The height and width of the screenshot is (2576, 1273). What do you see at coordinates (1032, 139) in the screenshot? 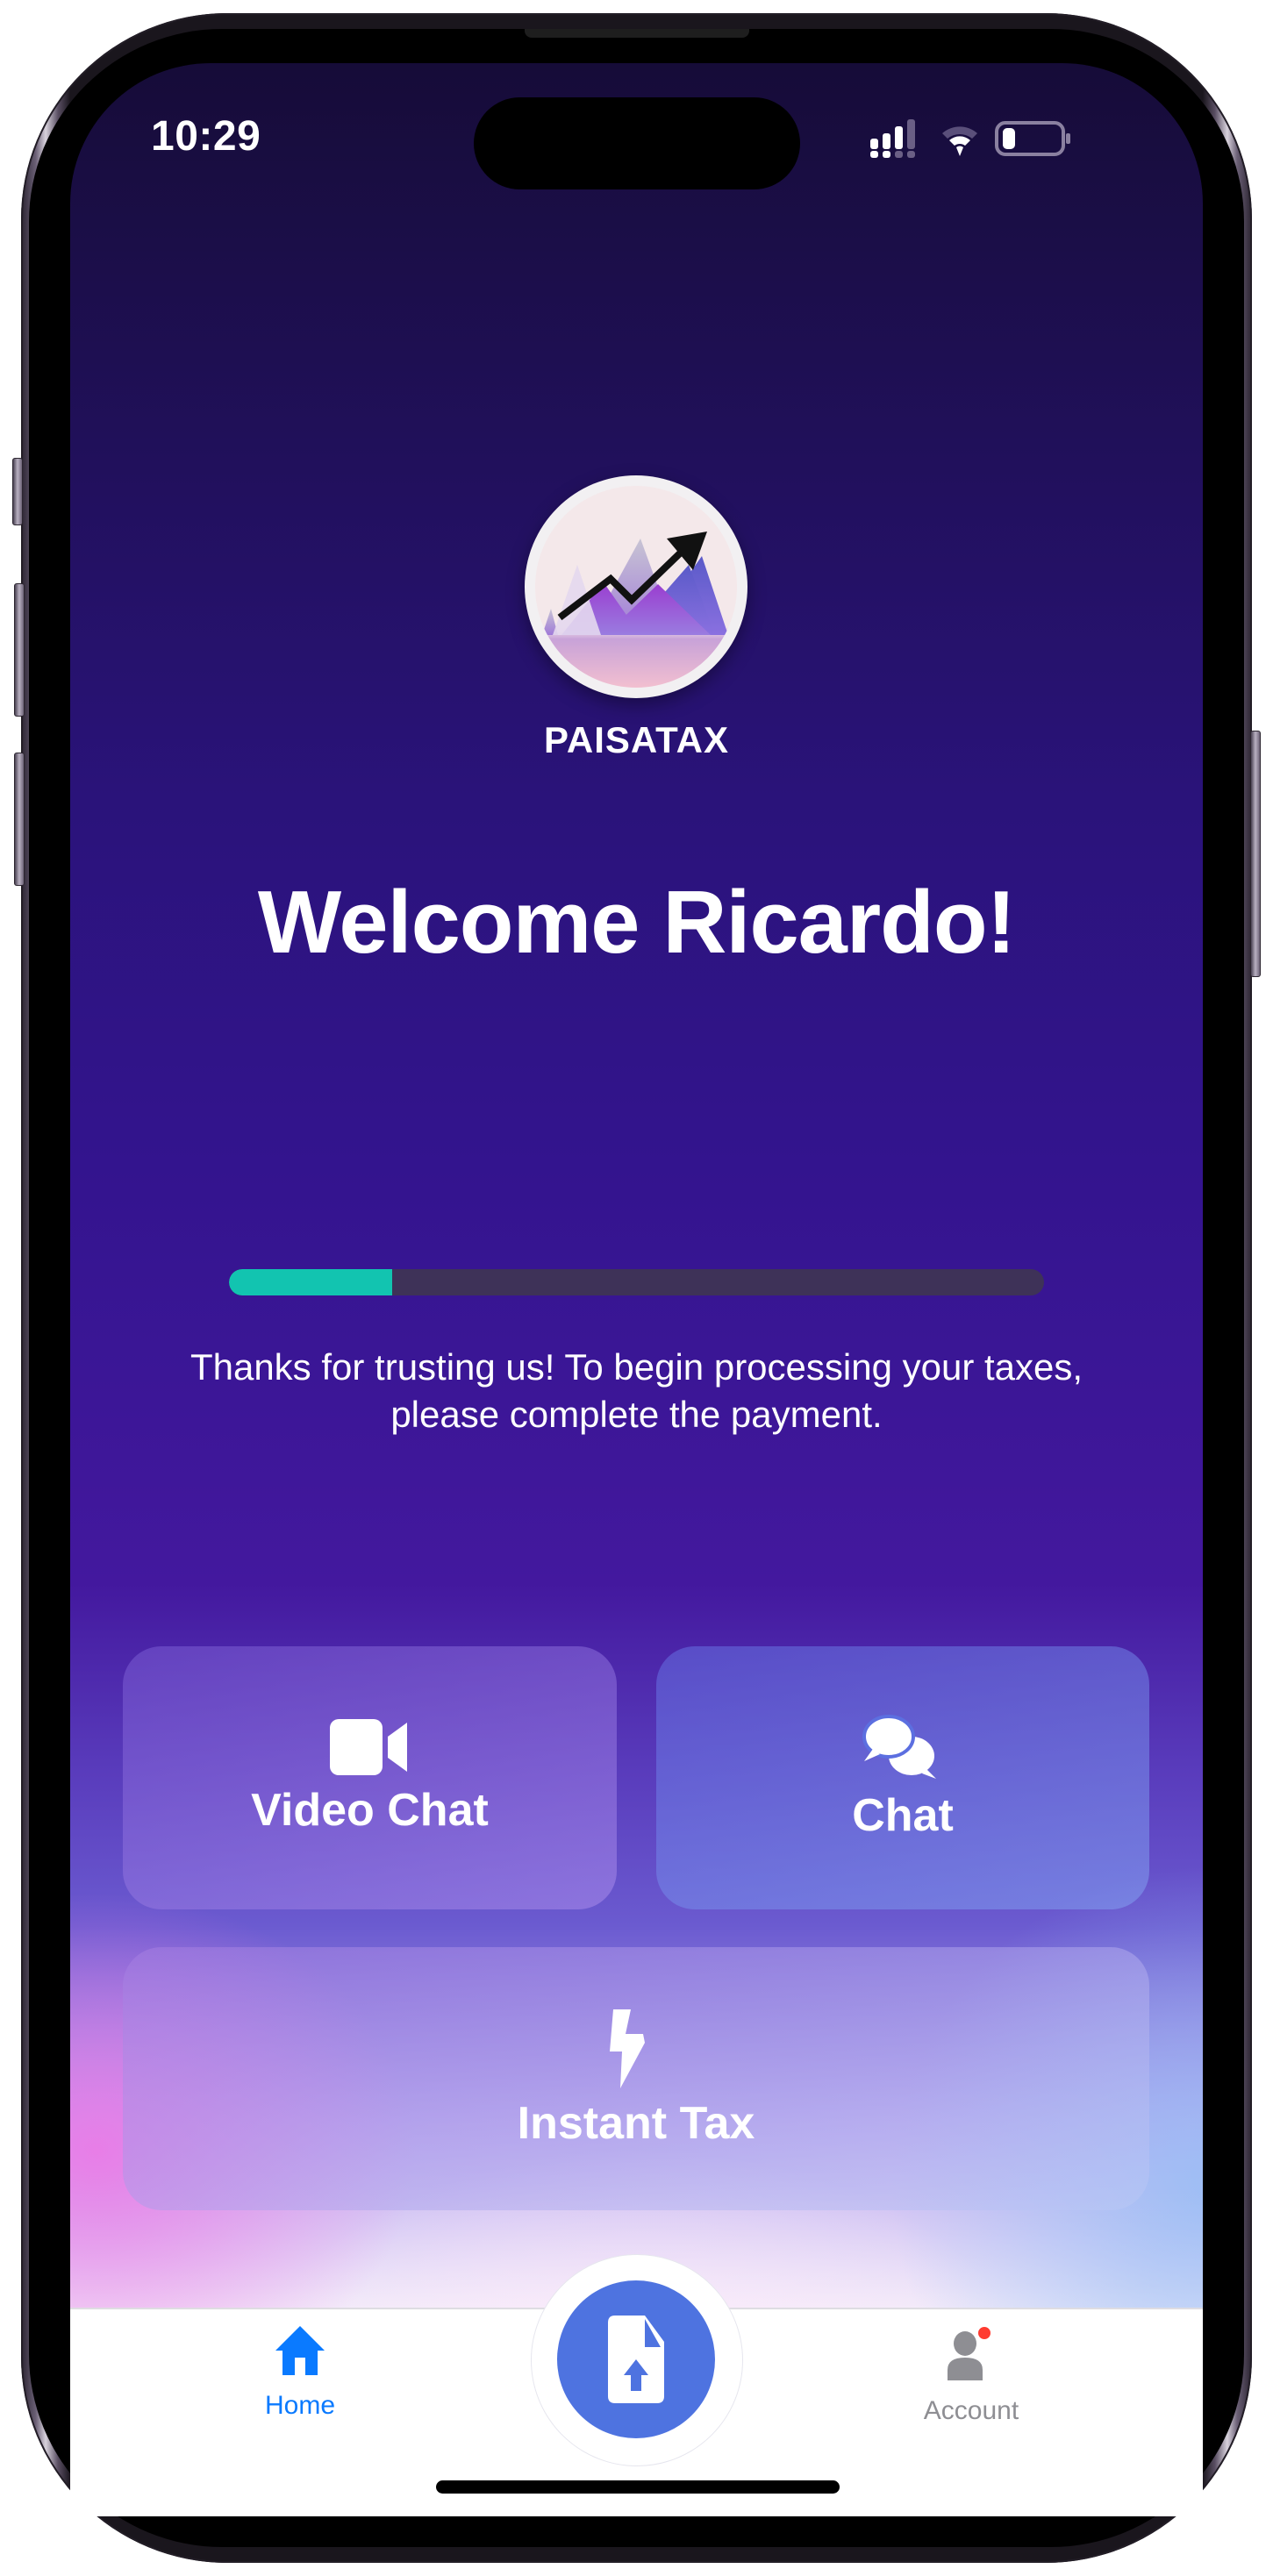
I see `battery-icon` at bounding box center [1032, 139].